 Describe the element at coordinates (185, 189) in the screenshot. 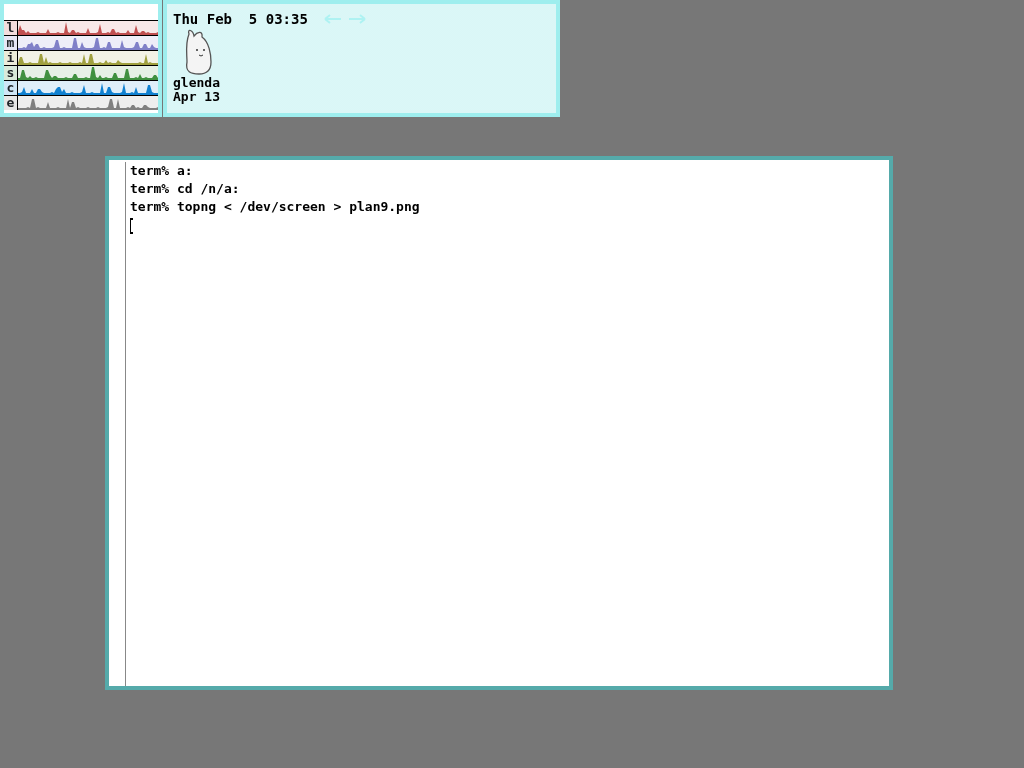

I see `terminal-line: term% cd /n/a:` at that location.